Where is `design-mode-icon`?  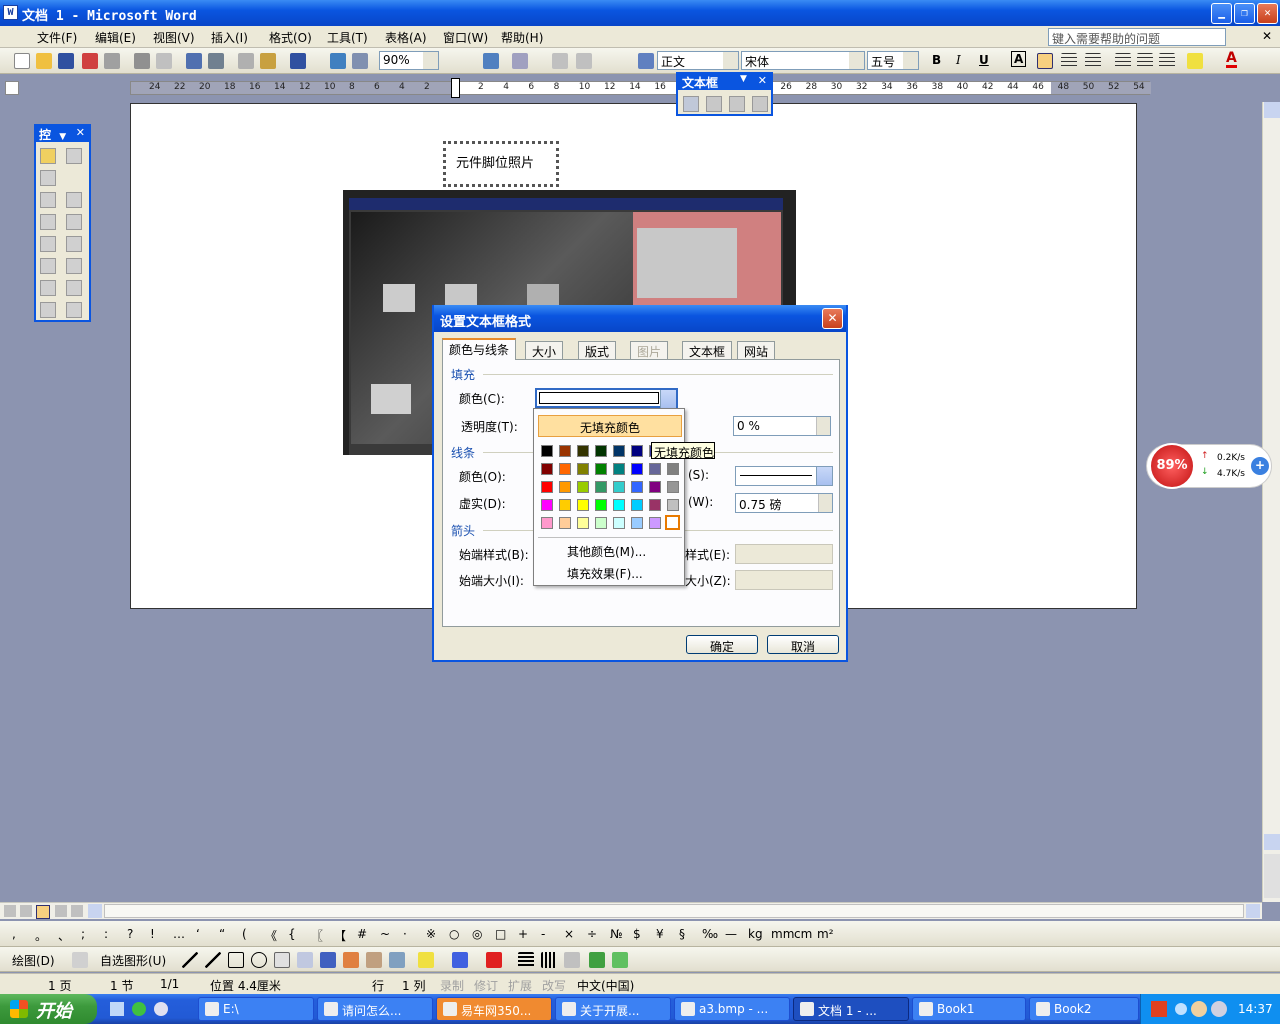 design-mode-icon is located at coordinates (48, 156).